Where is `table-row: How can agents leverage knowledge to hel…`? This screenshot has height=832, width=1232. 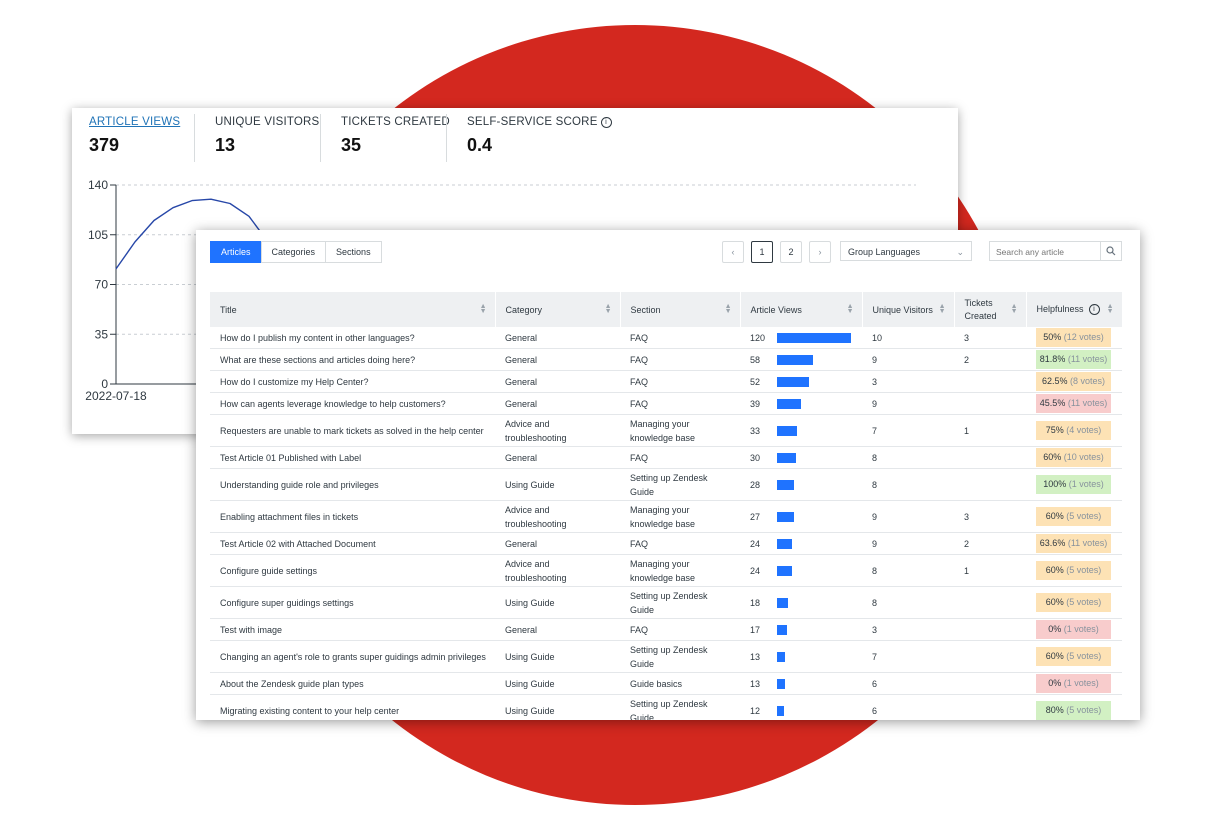
table-row: How can agents leverage knowledge to hel… is located at coordinates (666, 403).